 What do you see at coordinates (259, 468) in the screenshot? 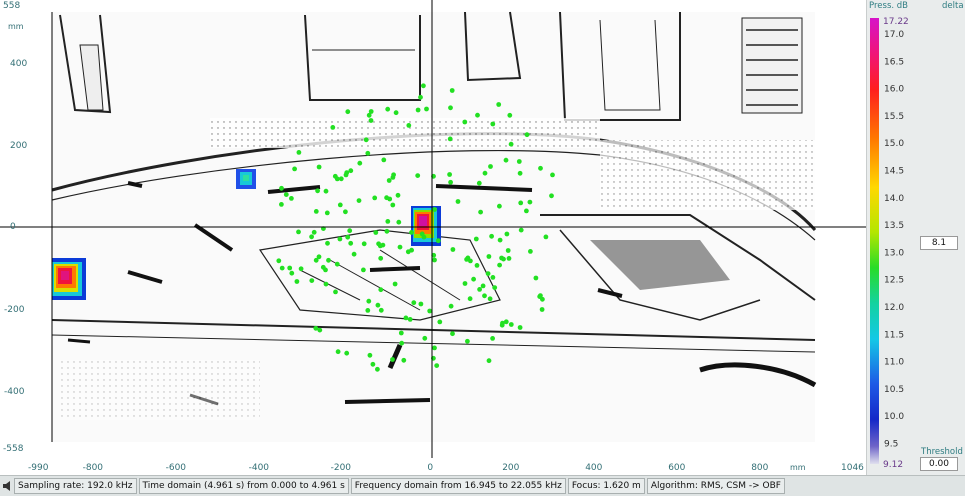
I see `x-tick-label: -400` at bounding box center [259, 468].